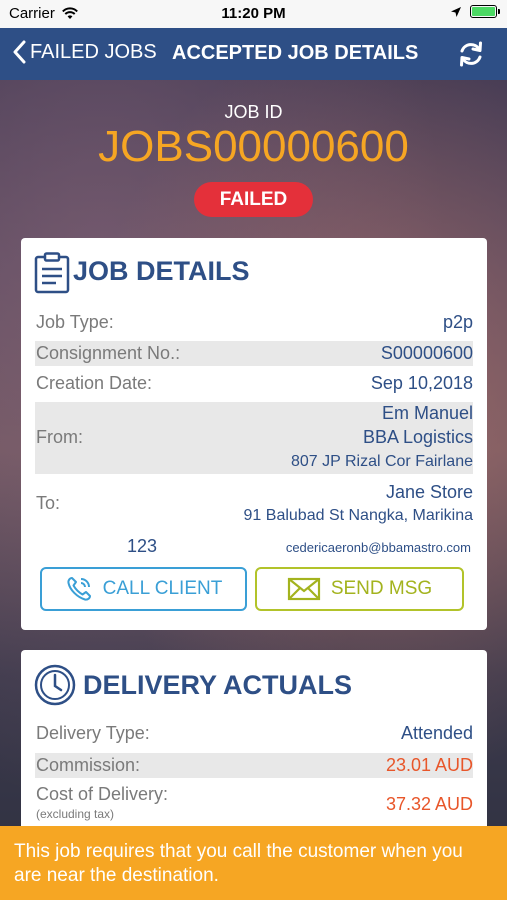 The width and height of the screenshot is (507, 900). What do you see at coordinates (426, 353) in the screenshot?
I see `consignment-value: S00000600` at bounding box center [426, 353].